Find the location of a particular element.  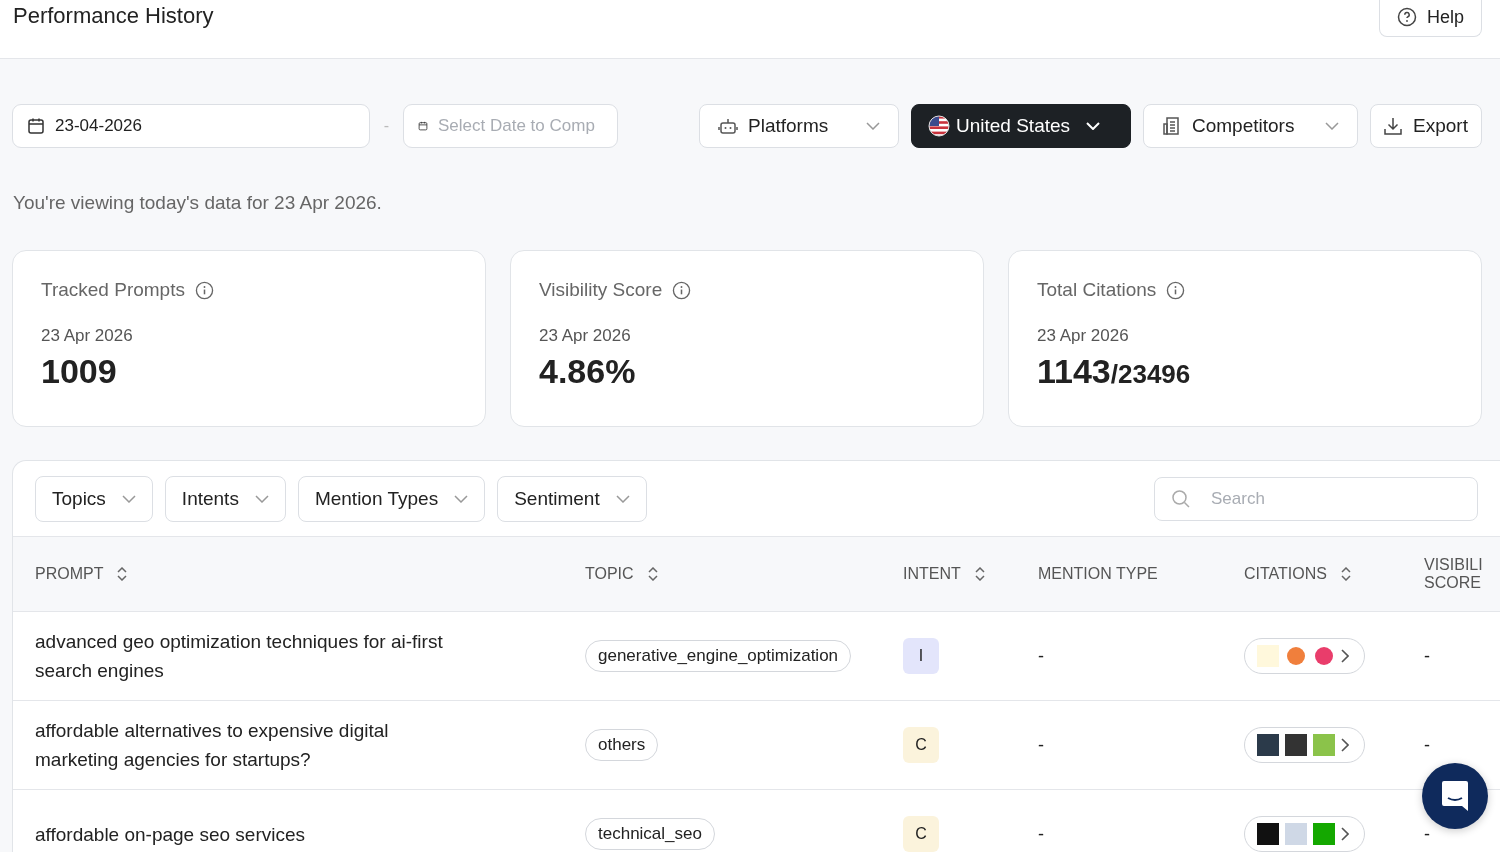

filter-dropdown: Sentiment is located at coordinates (572, 499).